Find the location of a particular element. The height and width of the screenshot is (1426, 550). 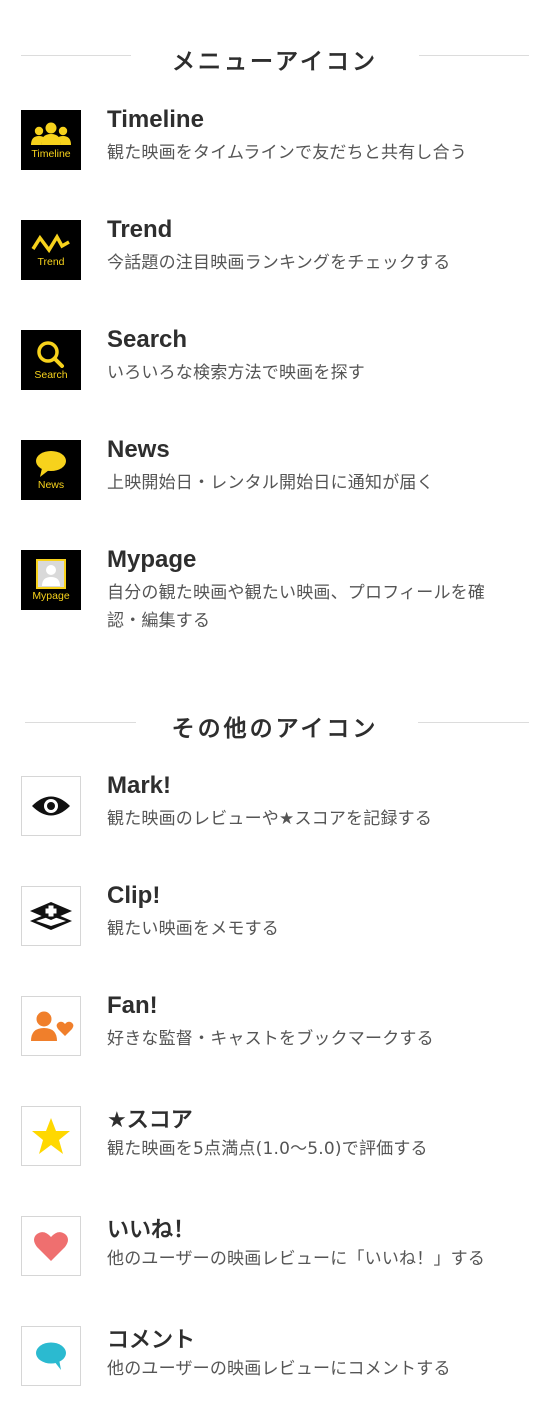

item-title: Mypage is located at coordinates (152, 559).